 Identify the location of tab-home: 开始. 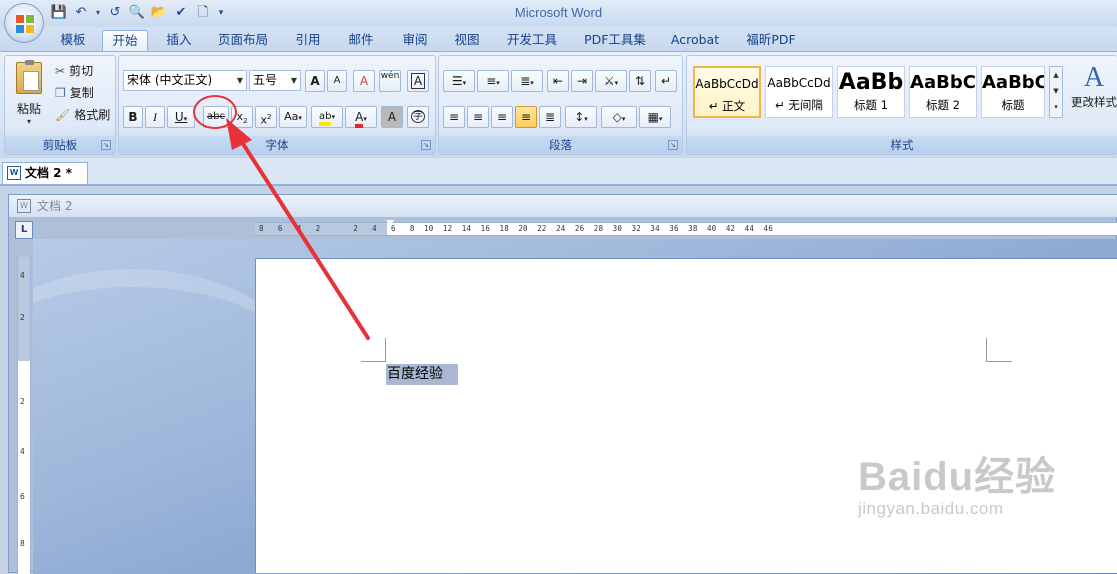
(125, 41).